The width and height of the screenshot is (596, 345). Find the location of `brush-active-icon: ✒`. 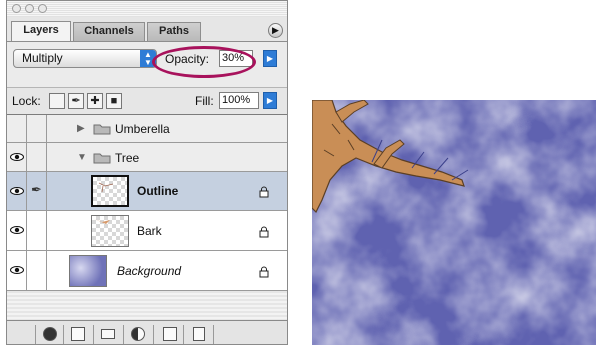

brush-active-icon: ✒ is located at coordinates (36, 189).